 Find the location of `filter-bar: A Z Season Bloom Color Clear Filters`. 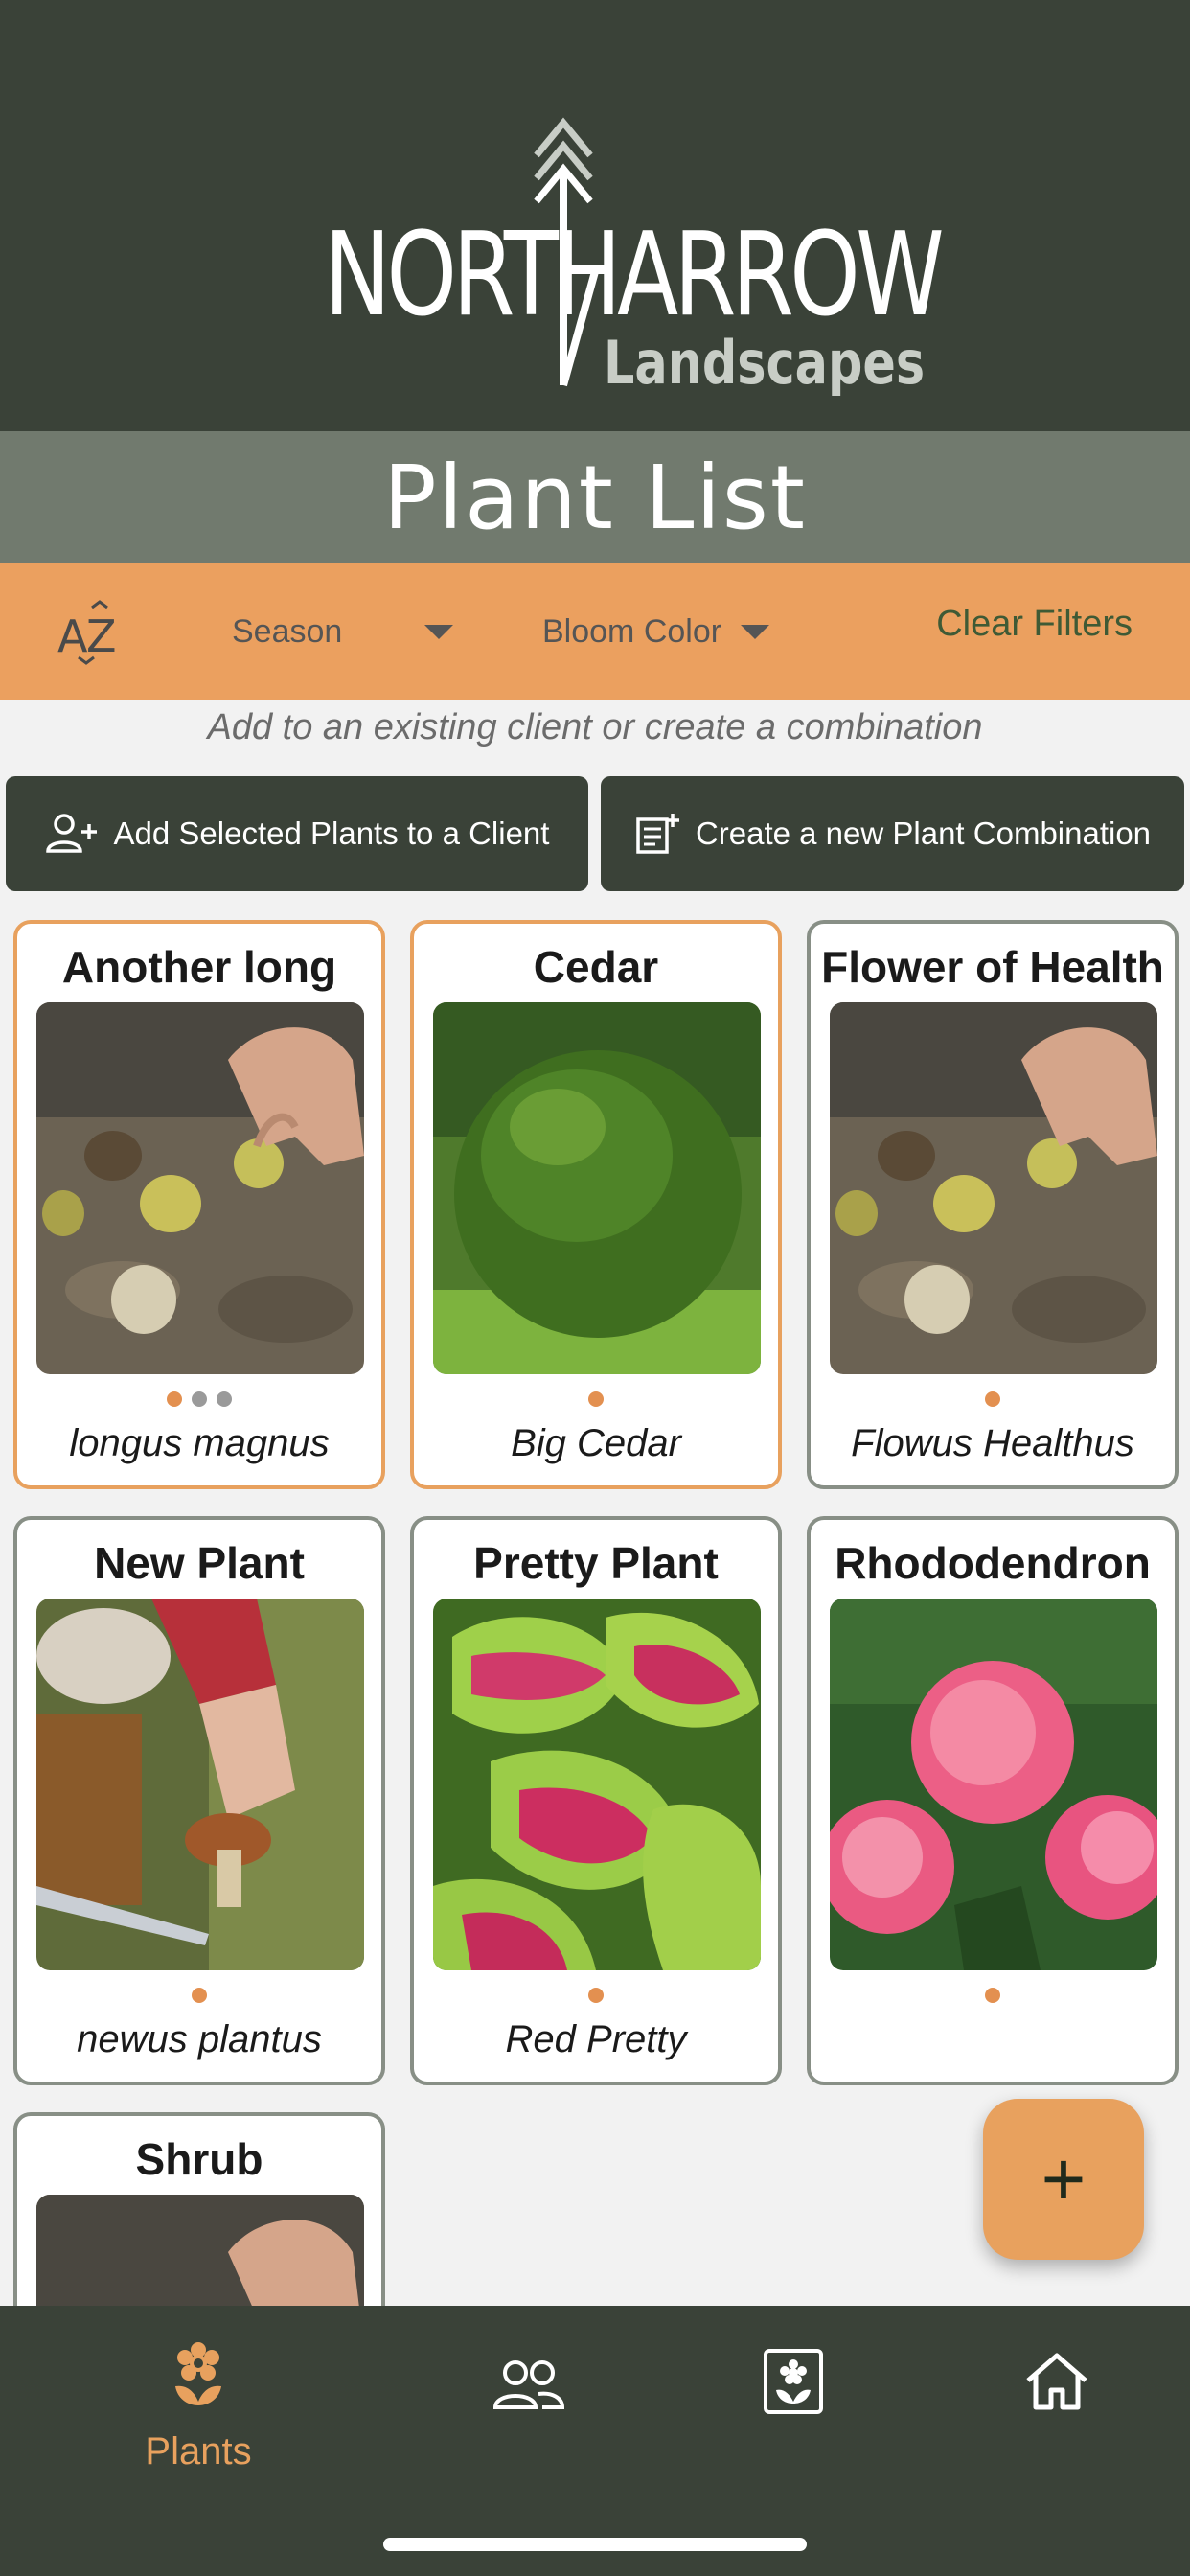

filter-bar: A Z Season Bloom Color Clear Filters is located at coordinates (595, 632).